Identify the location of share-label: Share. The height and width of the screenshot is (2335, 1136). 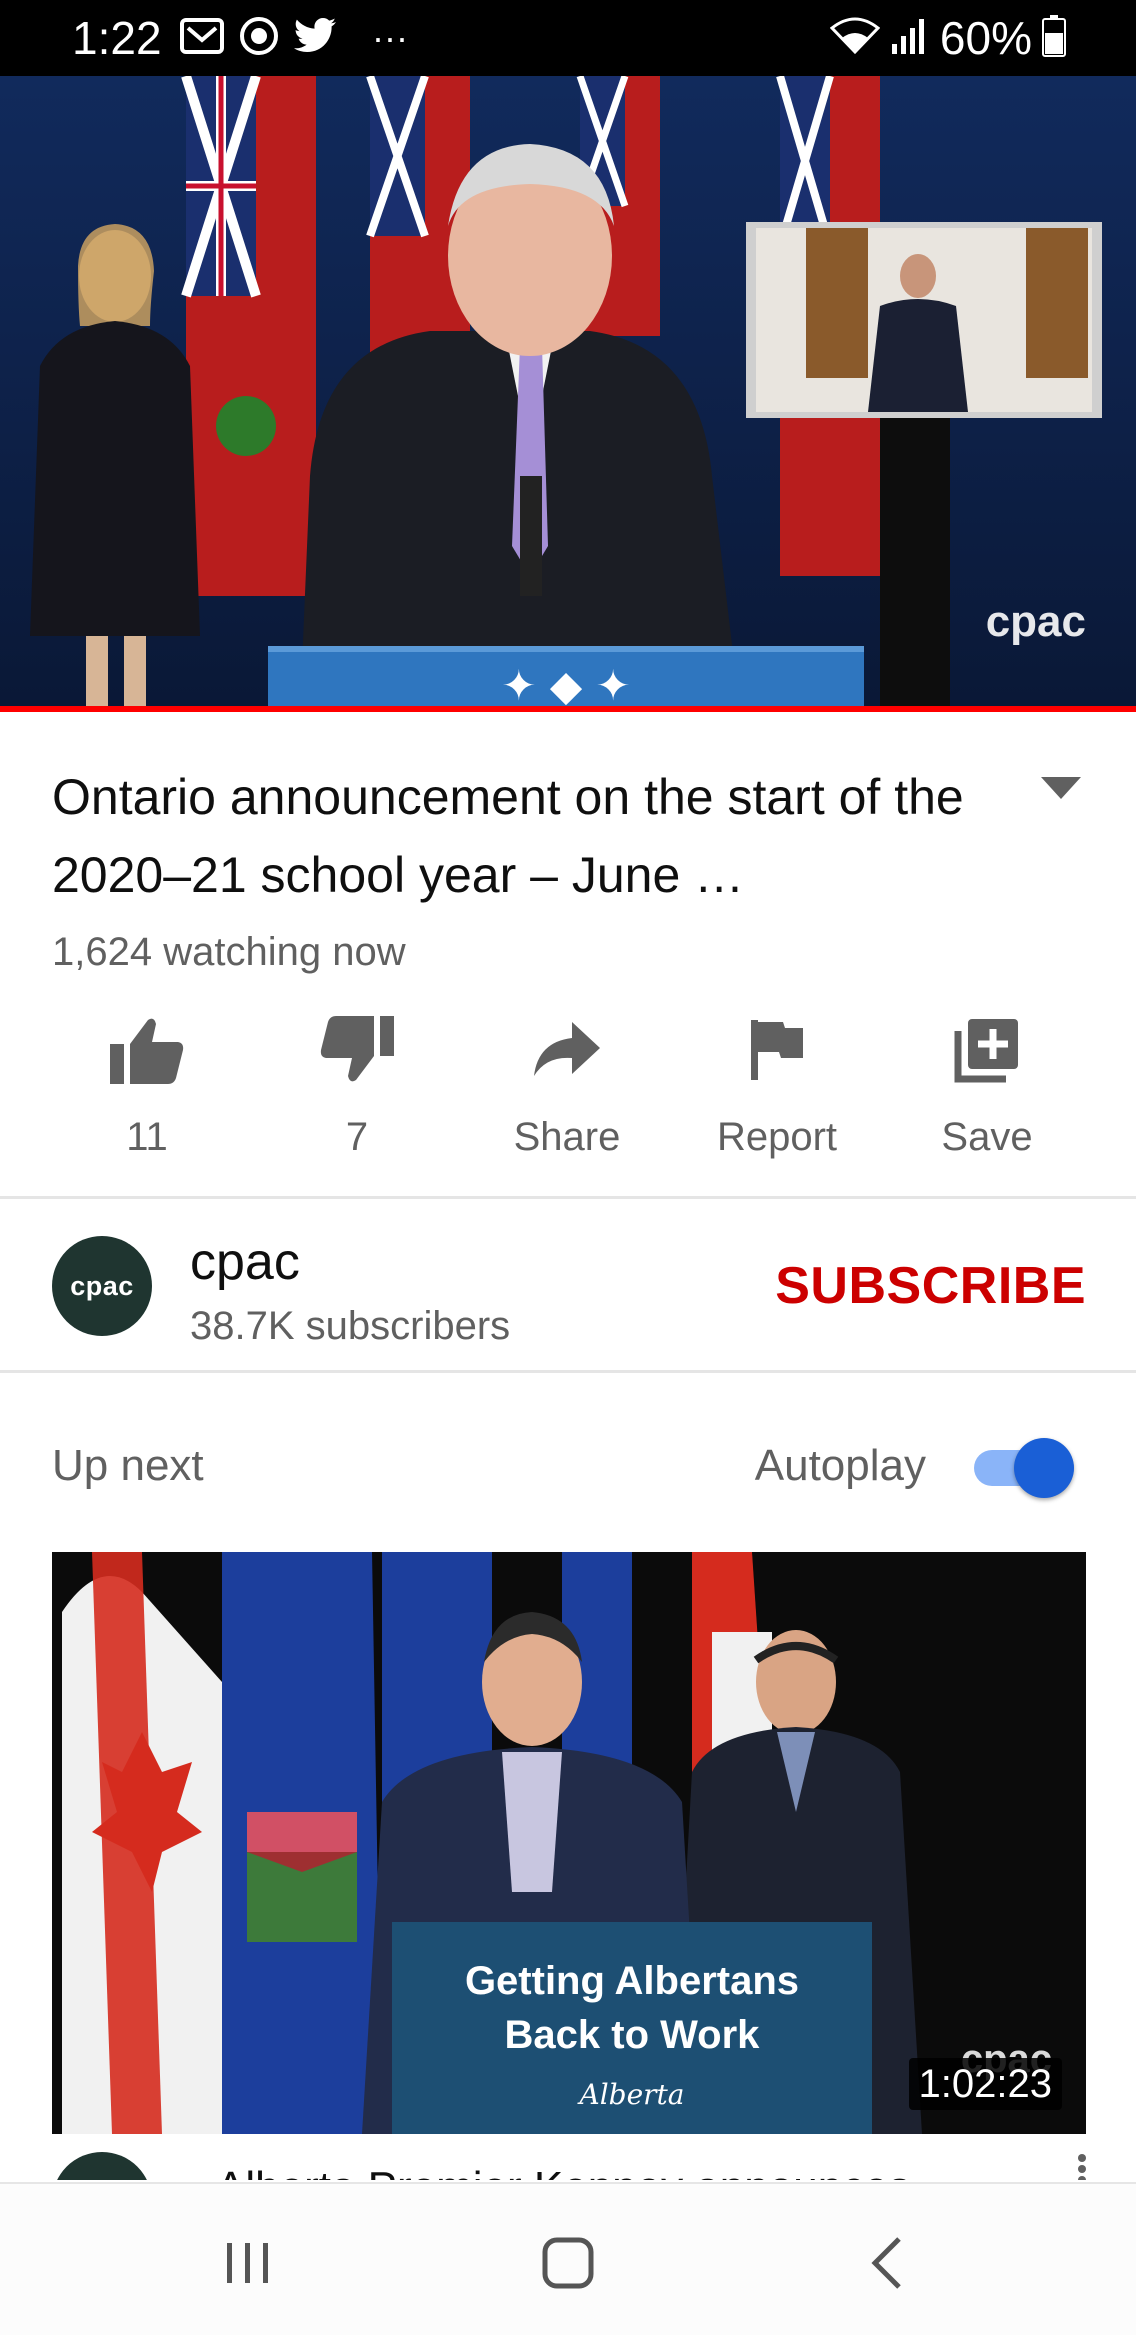
(567, 1137).